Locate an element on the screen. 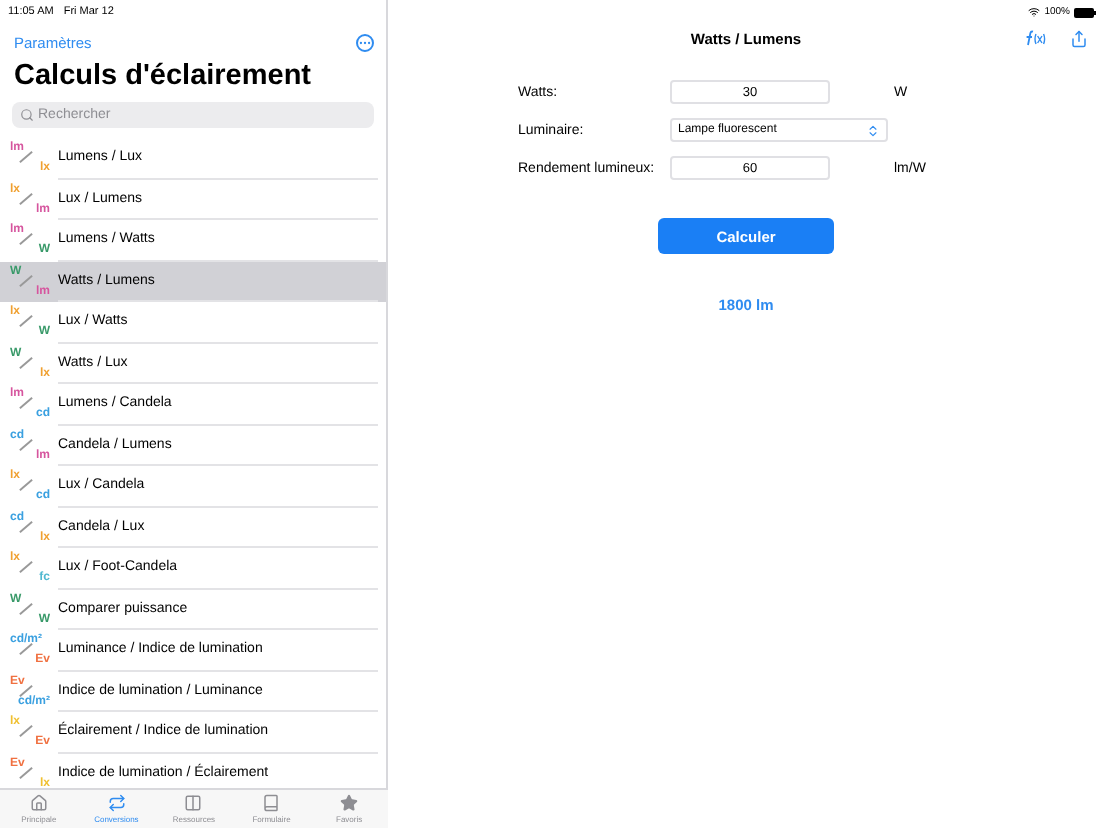  formula-icon is located at coordinates (1034, 38).